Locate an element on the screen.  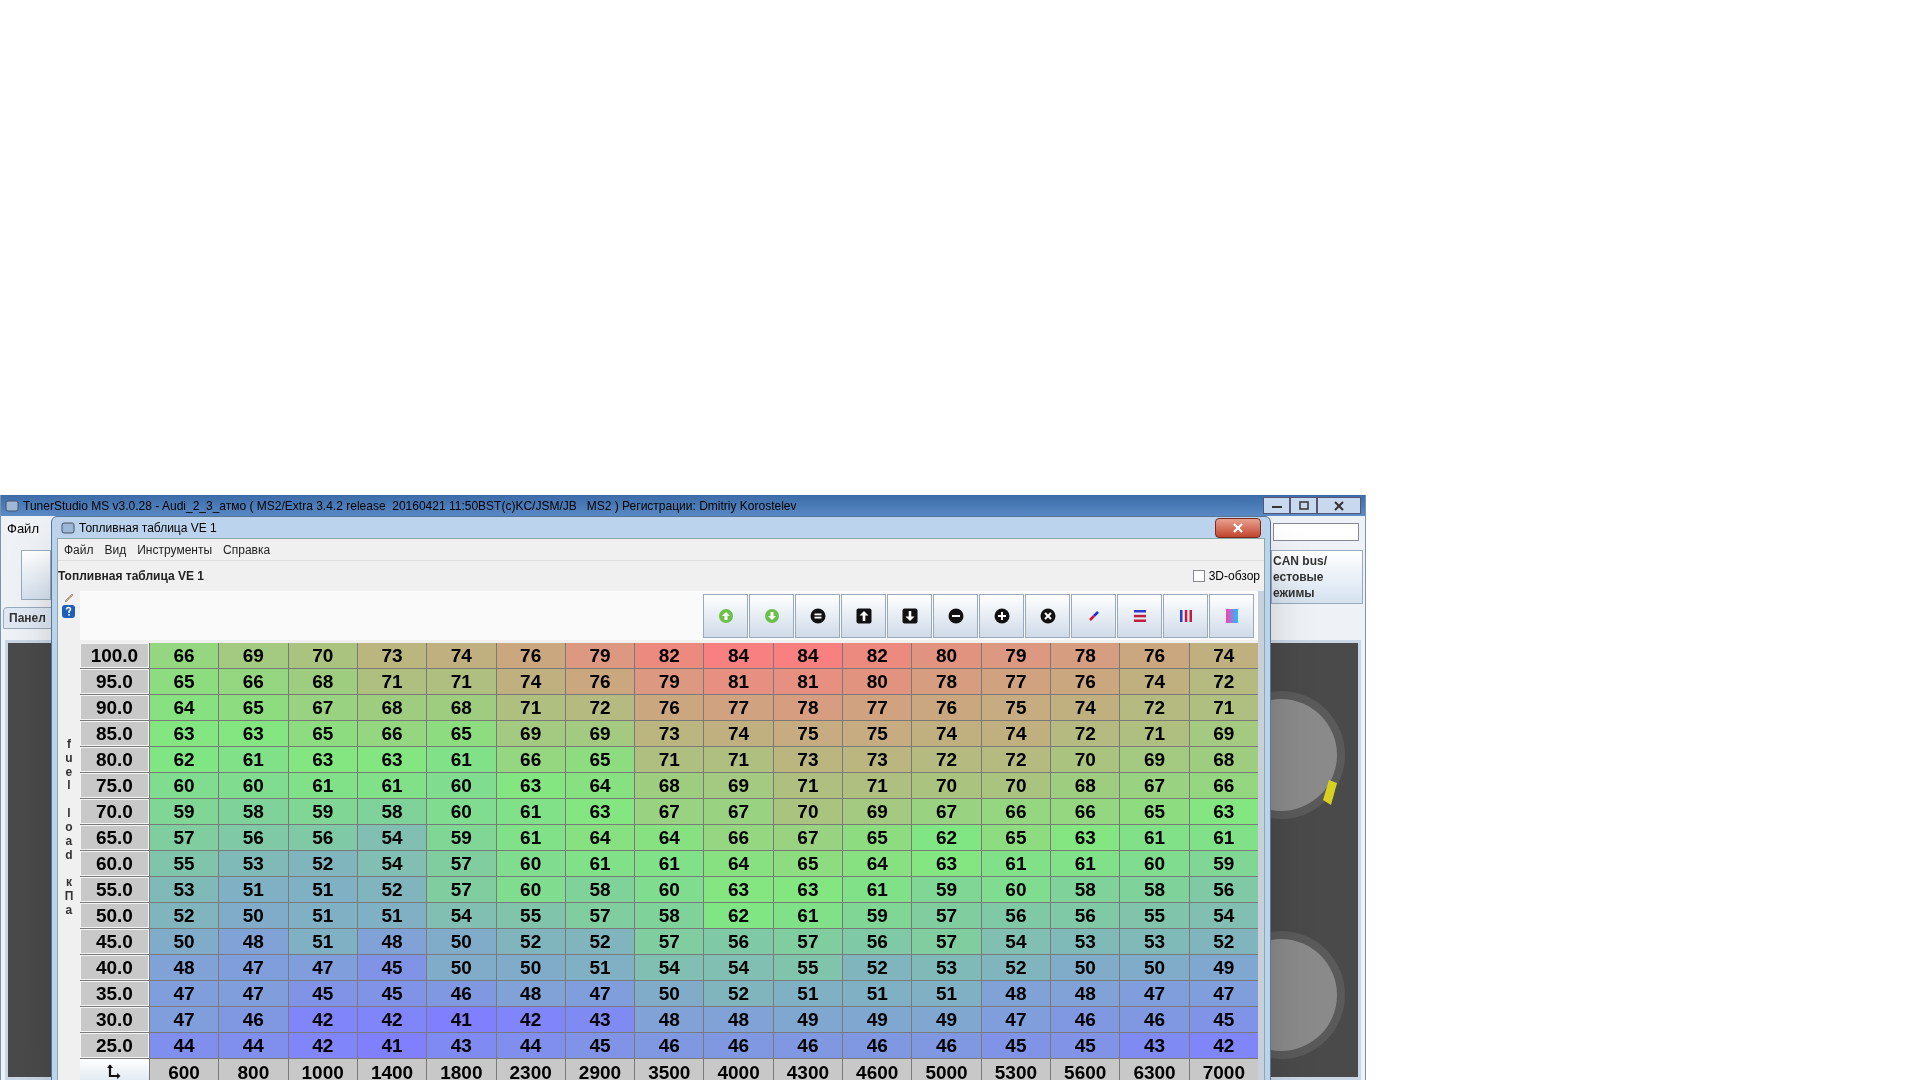
menu-item: Инструменты is located at coordinates (175, 549).